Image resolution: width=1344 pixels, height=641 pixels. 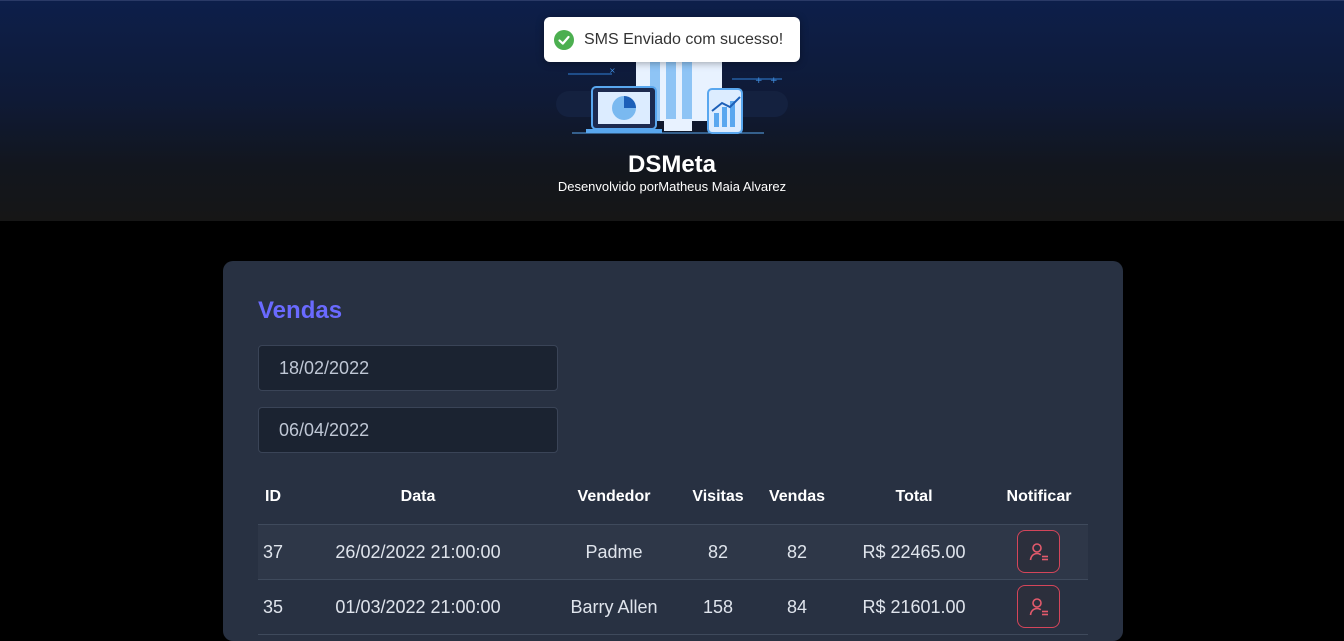 What do you see at coordinates (418, 552) in the screenshot?
I see `row-date: 26/02/2022 21:00:00` at bounding box center [418, 552].